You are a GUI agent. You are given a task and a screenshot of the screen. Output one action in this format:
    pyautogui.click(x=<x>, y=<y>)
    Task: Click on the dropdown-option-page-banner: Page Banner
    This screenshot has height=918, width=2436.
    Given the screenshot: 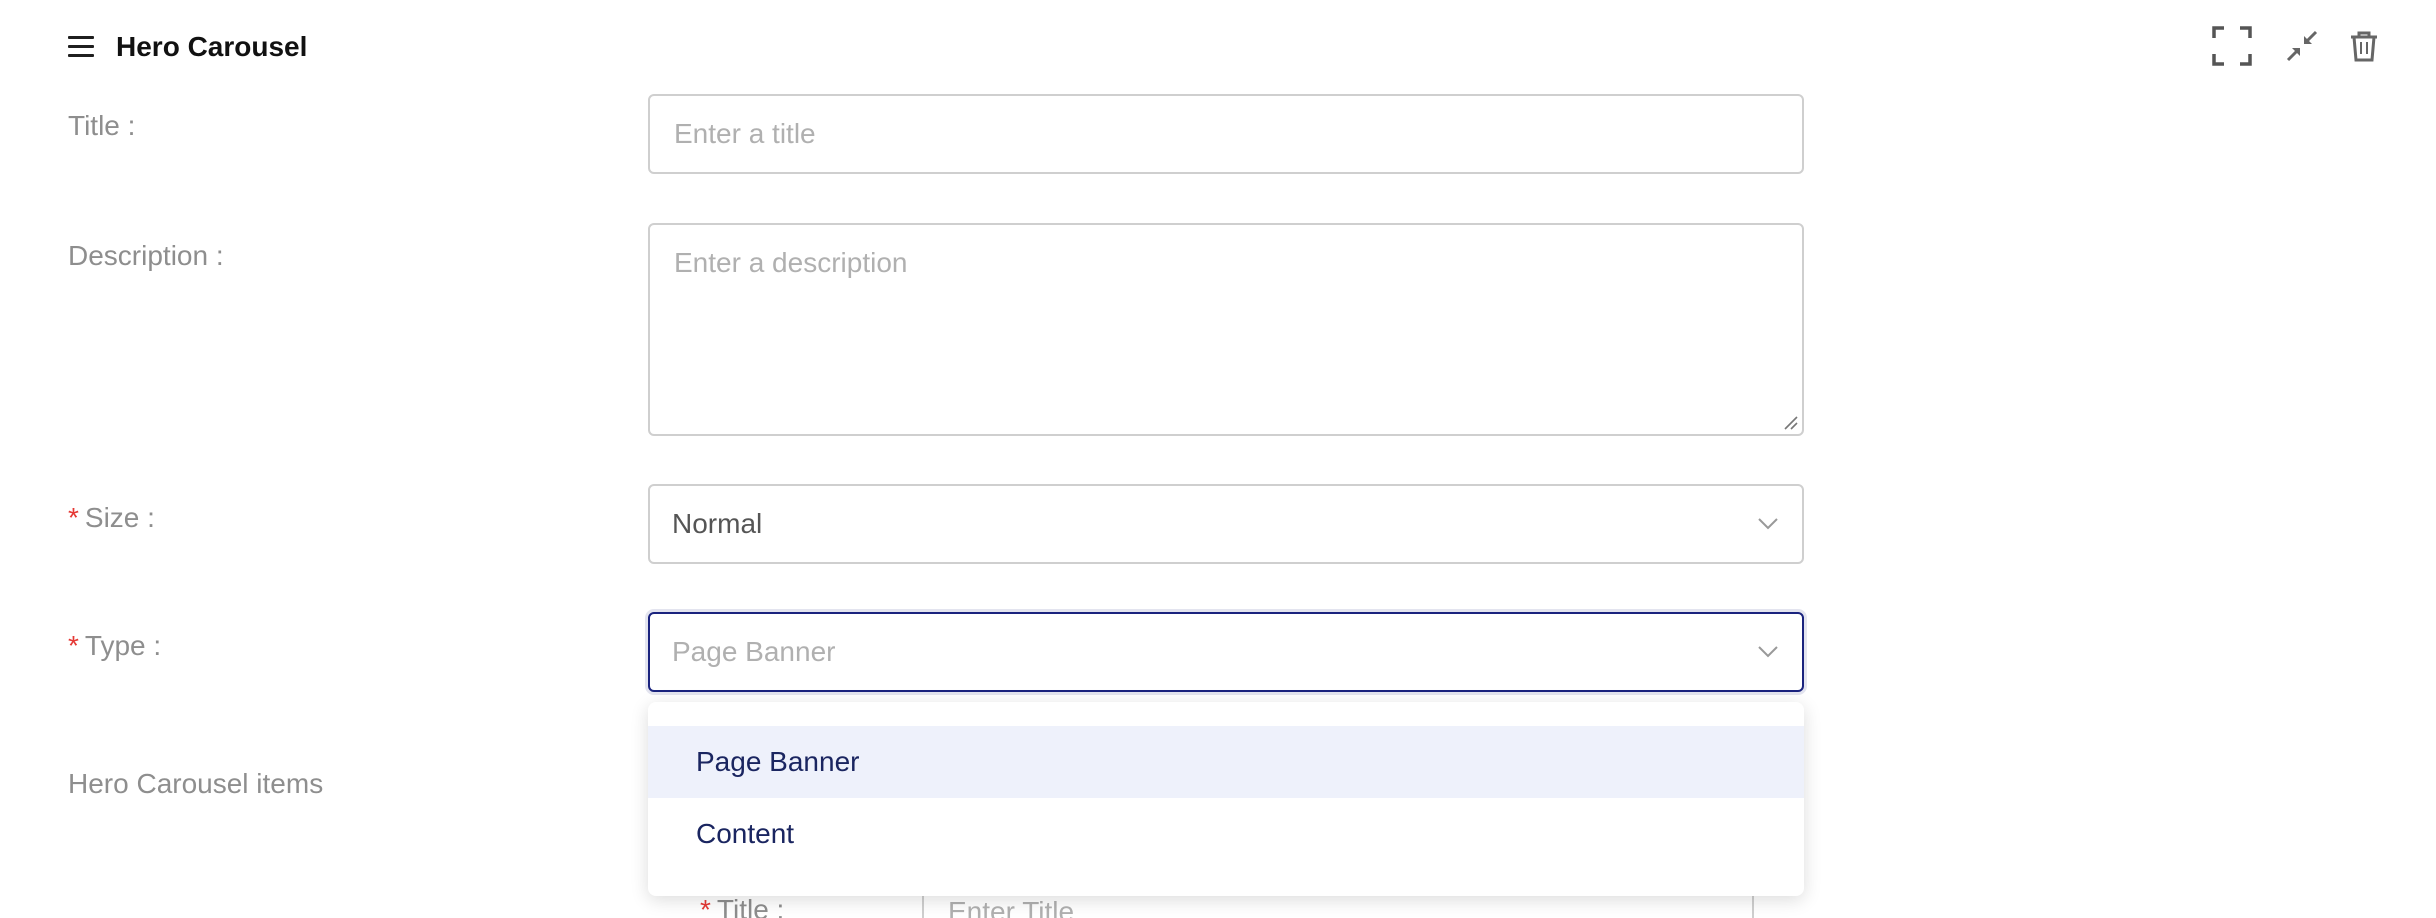 What is the action you would take?
    pyautogui.click(x=1226, y=762)
    